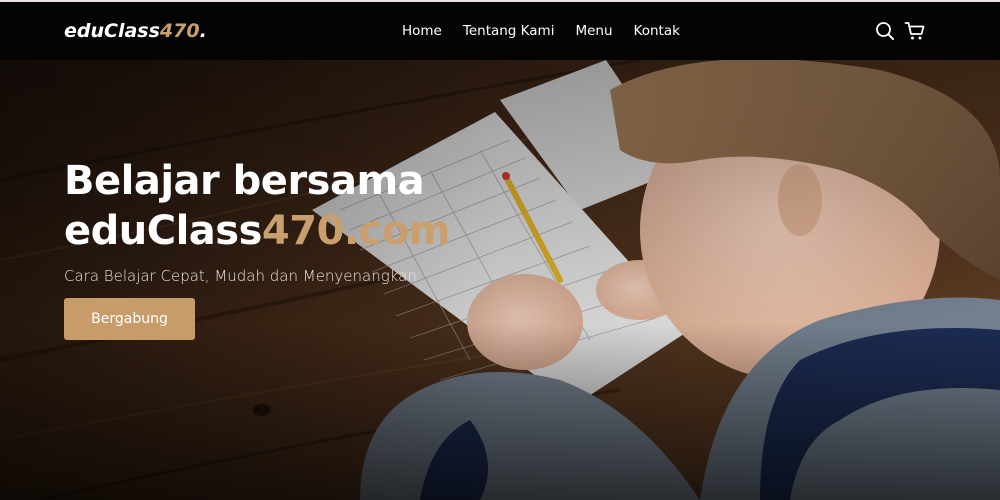 The image size is (1000, 500). What do you see at coordinates (885, 31) in the screenshot?
I see `search-icon` at bounding box center [885, 31].